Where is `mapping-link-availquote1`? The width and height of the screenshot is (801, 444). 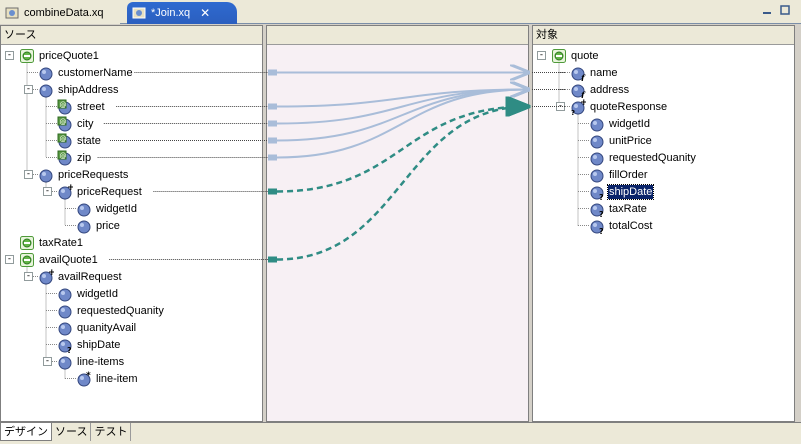
mapping-link-availquote1 is located at coordinates (402, 184).